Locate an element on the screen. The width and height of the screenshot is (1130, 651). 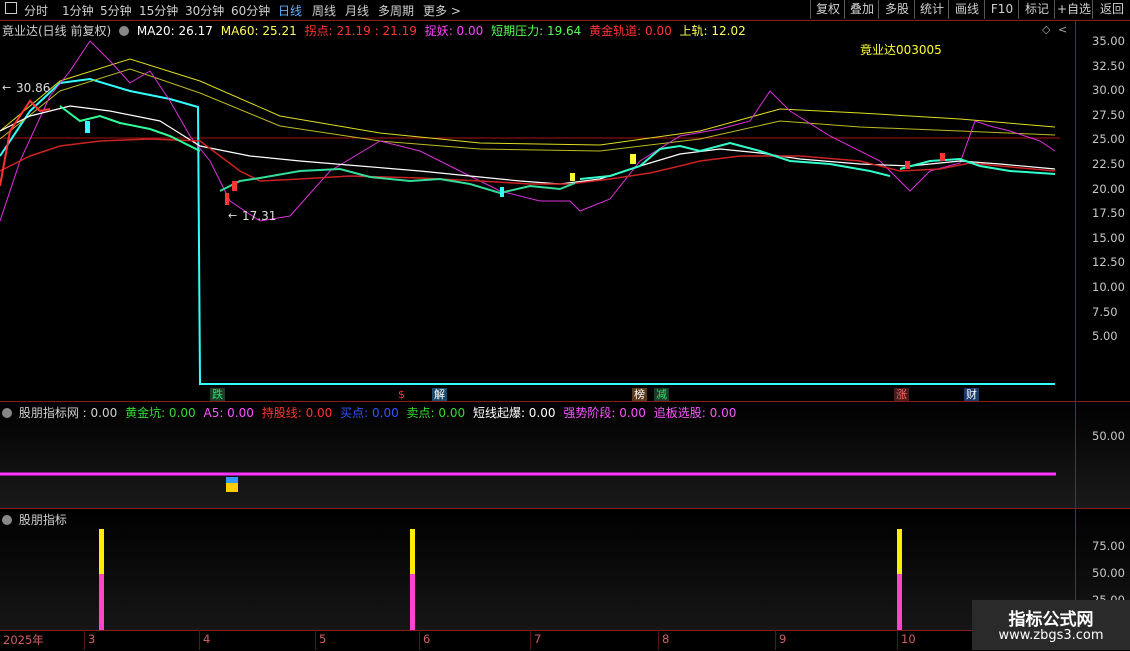
period-60min: 60分钟 is located at coordinates (250, 10).